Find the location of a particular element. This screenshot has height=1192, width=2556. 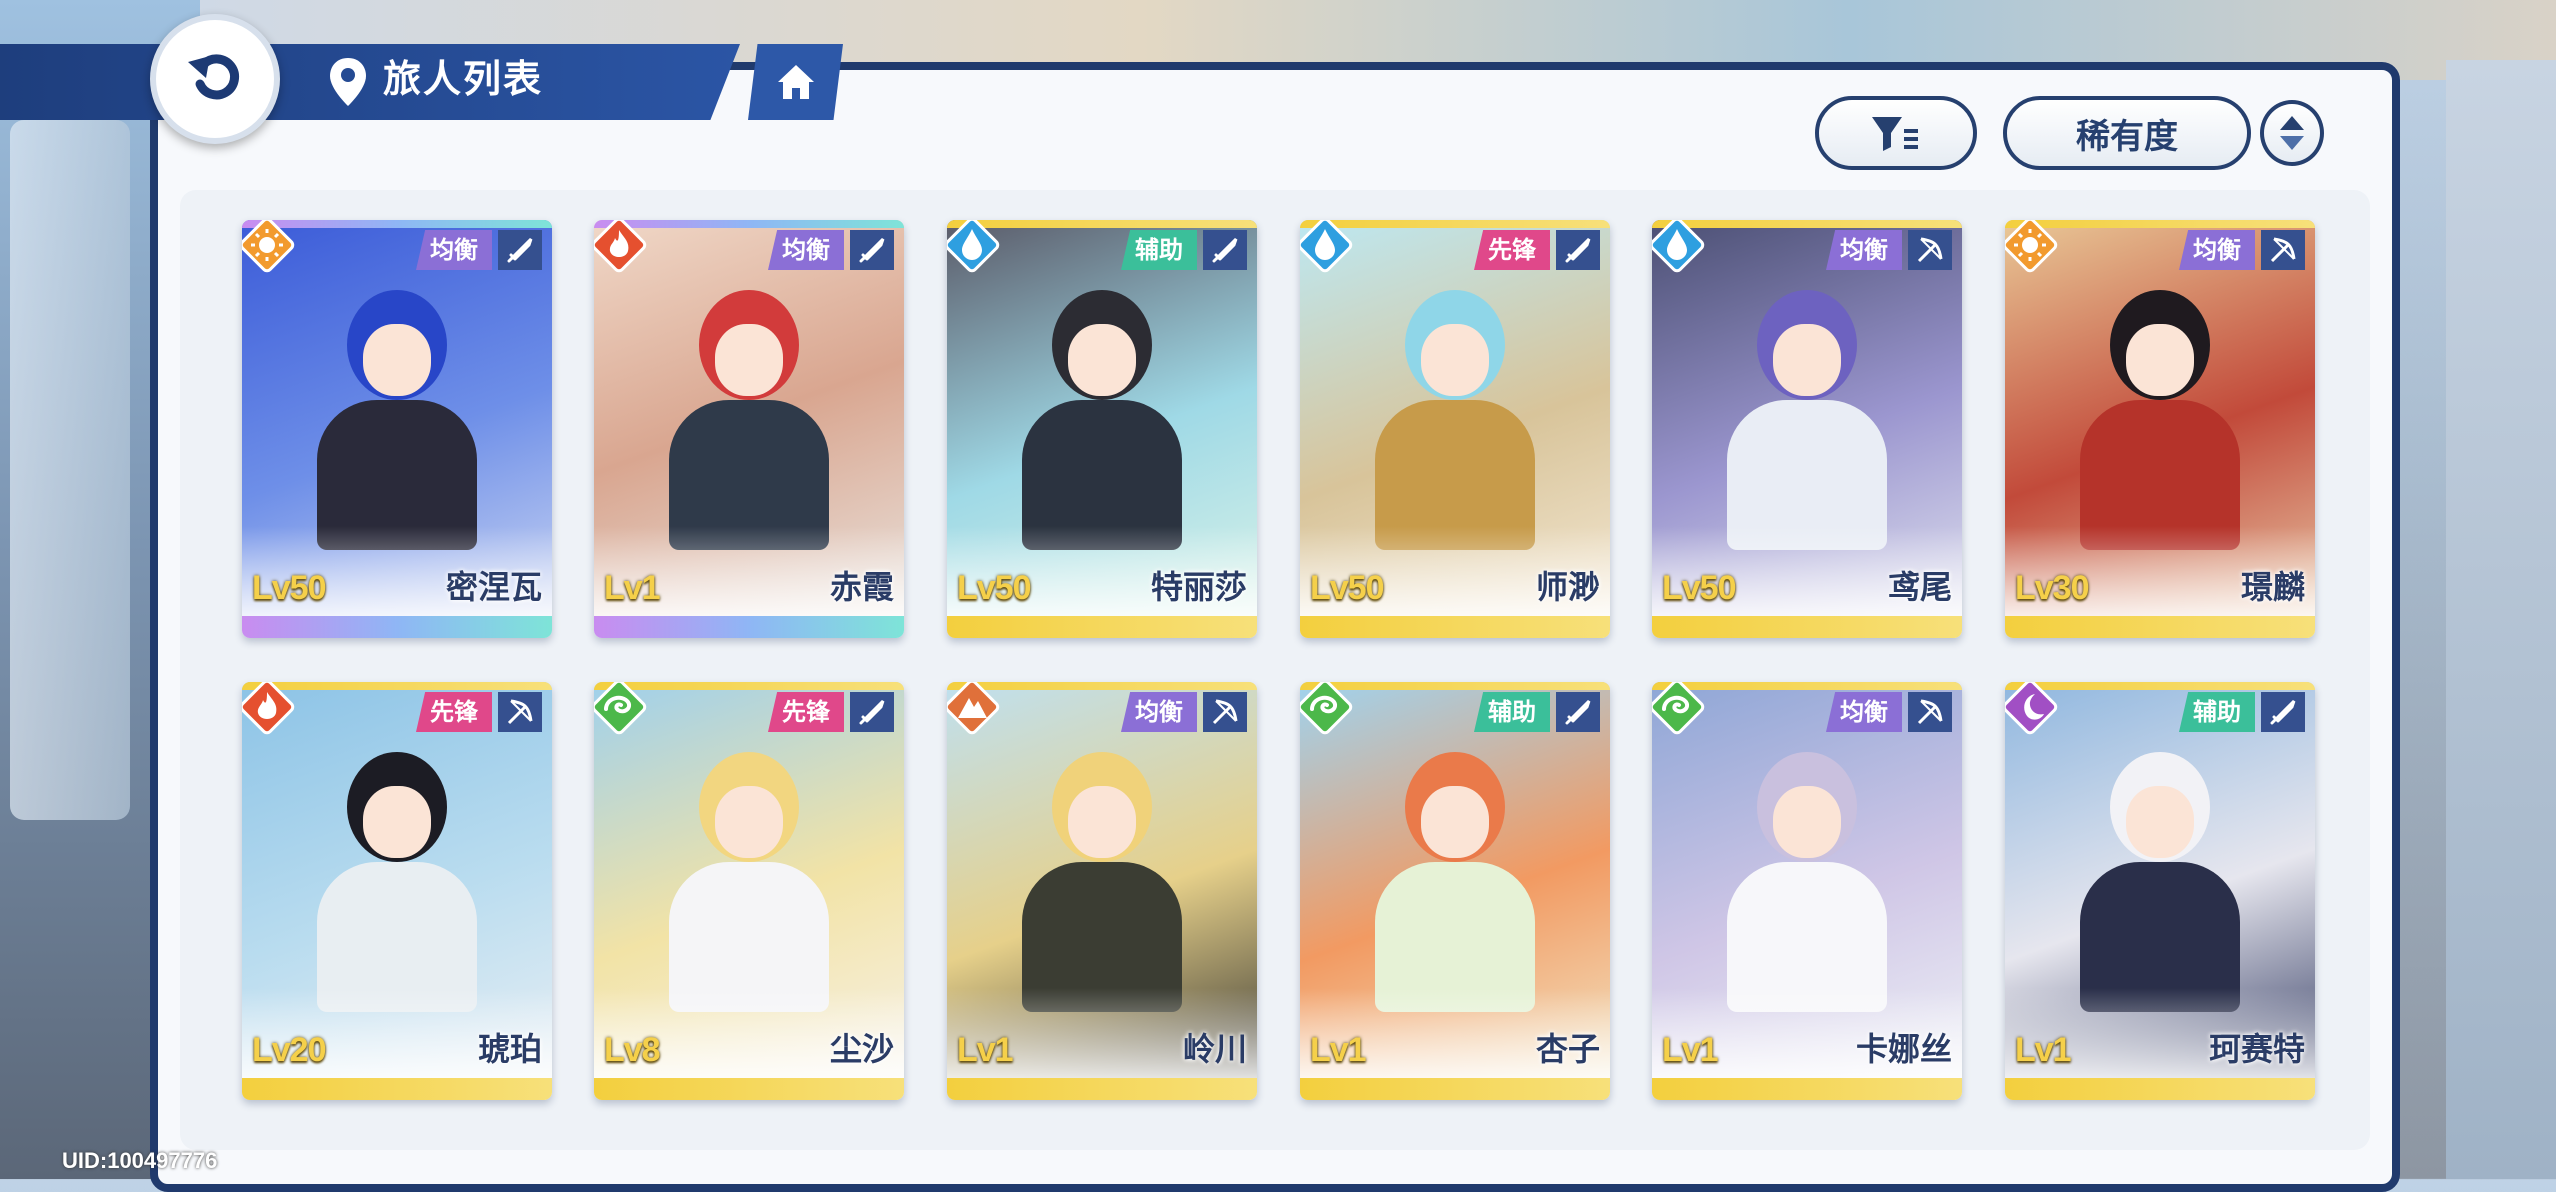

traveler-card: 先锋 Lv8 尘沙 is located at coordinates (749, 891).